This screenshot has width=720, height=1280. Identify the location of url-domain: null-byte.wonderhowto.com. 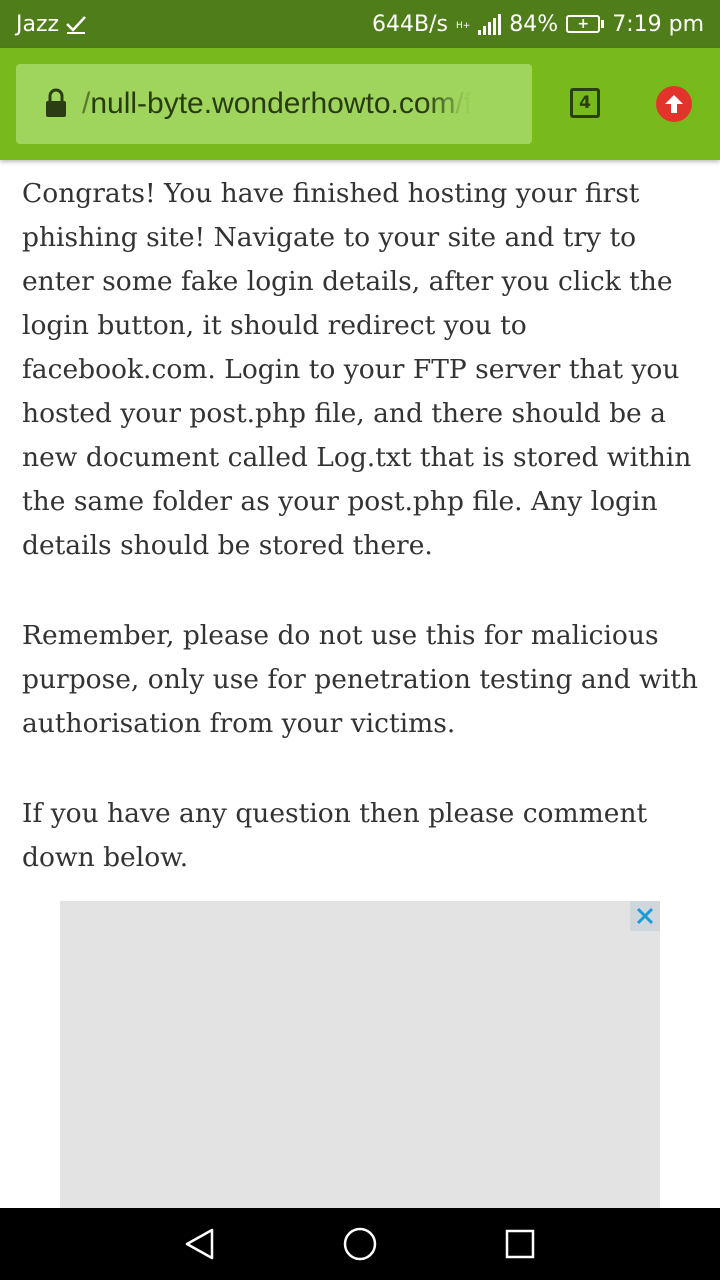
(273, 103).